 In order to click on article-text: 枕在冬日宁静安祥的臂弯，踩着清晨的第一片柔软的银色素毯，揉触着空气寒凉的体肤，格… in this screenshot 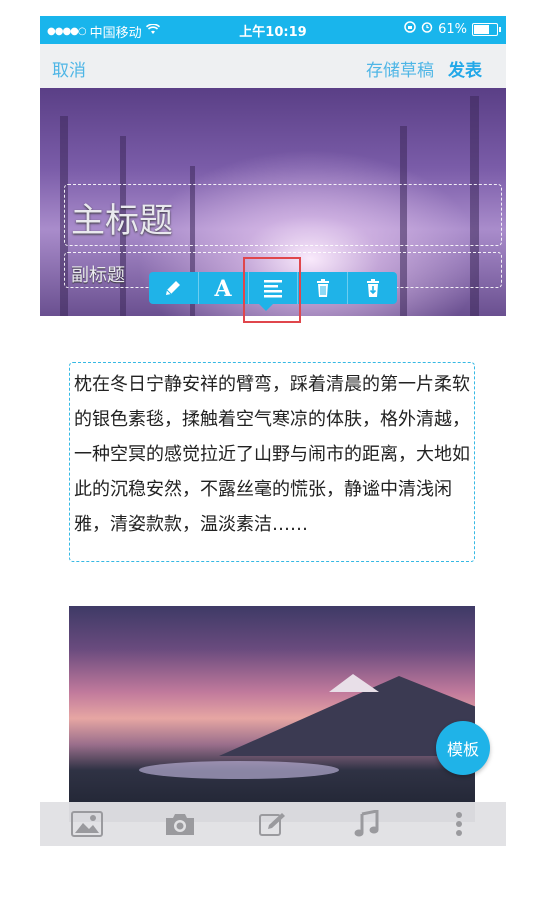, I will do `click(272, 454)`.